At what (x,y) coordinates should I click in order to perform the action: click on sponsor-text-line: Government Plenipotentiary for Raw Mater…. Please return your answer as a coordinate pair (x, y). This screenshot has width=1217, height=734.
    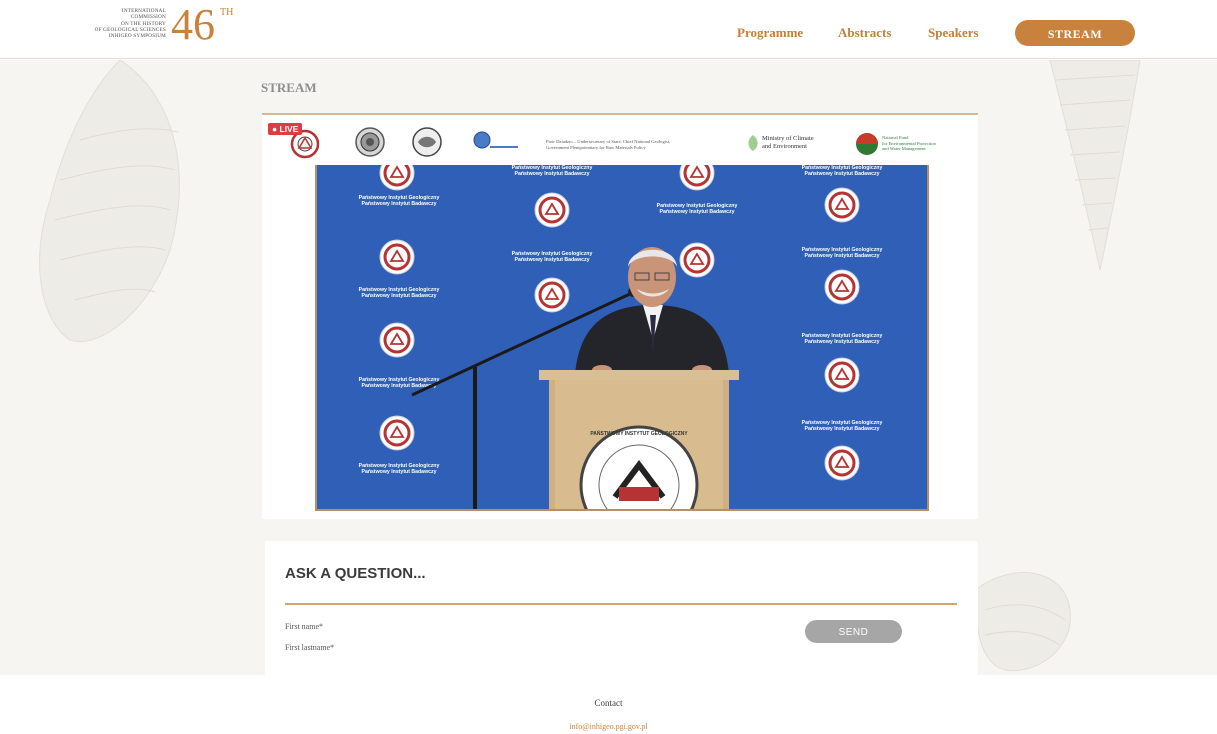
    Looking at the image, I should click on (596, 147).